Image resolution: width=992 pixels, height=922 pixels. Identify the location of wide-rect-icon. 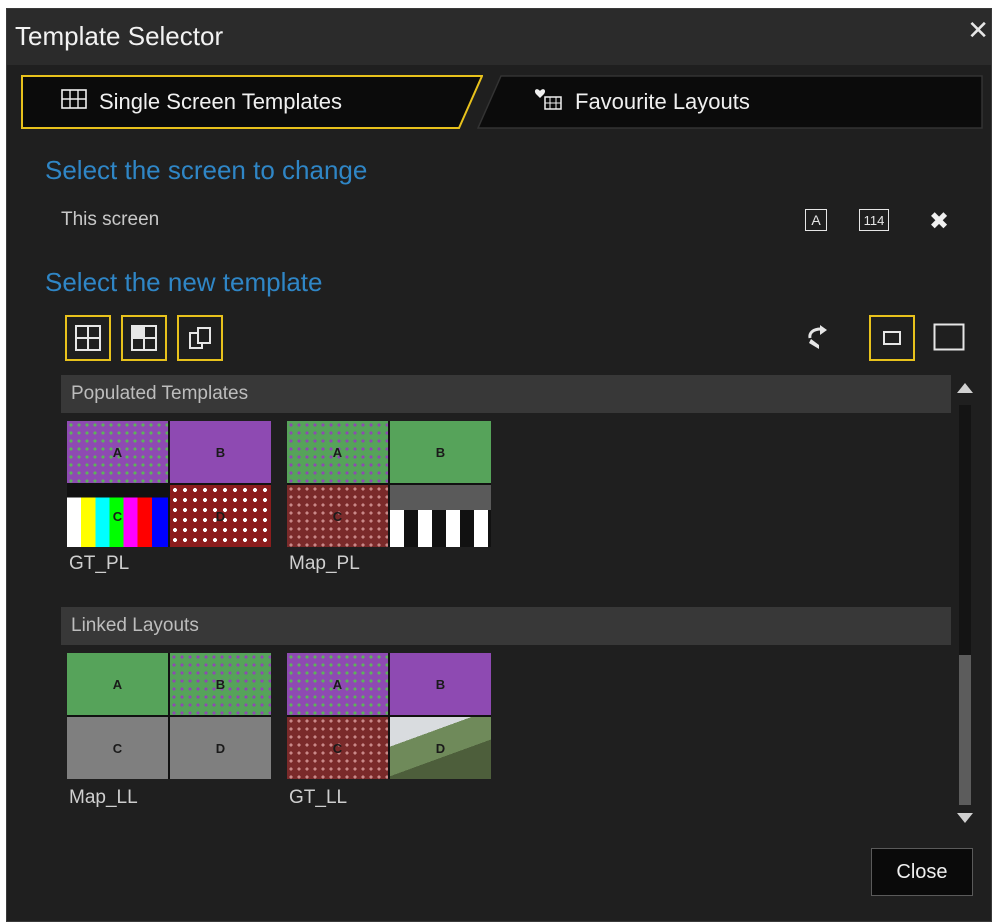
(949, 337).